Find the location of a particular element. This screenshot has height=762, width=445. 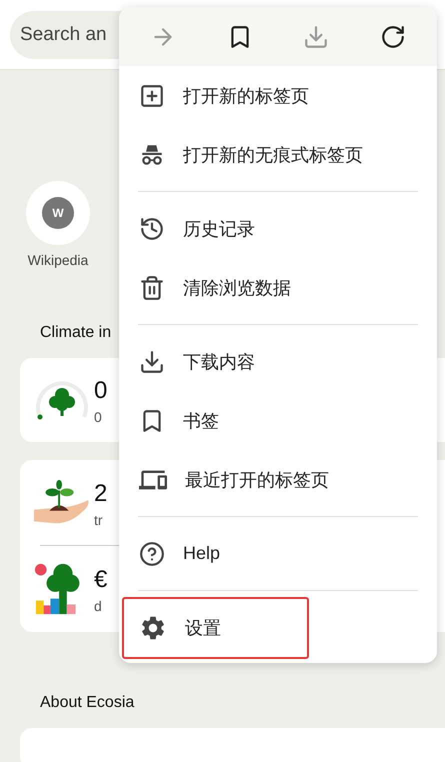

shortcut-tile: W is located at coordinates (58, 213).